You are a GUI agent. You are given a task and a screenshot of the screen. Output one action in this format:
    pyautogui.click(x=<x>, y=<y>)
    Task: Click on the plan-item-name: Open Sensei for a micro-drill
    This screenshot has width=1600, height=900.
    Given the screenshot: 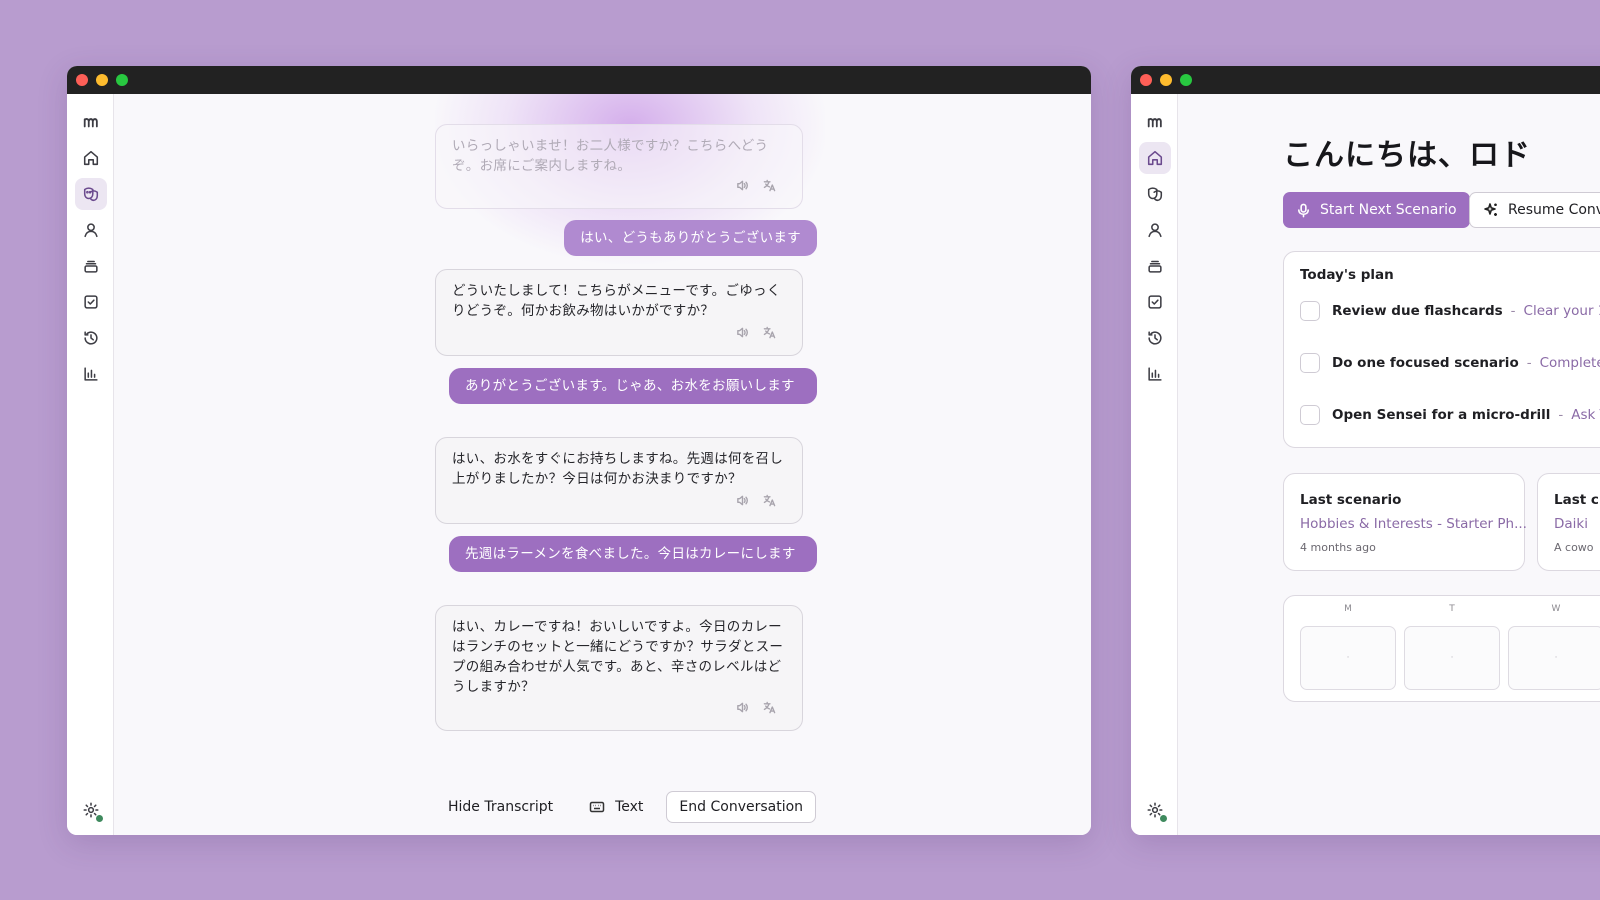 What is the action you would take?
    pyautogui.click(x=1441, y=415)
    